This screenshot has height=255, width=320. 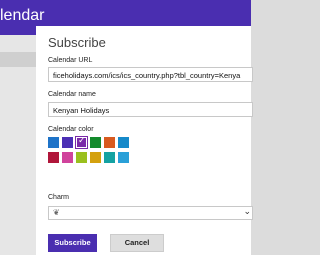 What do you see at coordinates (18, 59) in the screenshot?
I see `sidebar-item-selected` at bounding box center [18, 59].